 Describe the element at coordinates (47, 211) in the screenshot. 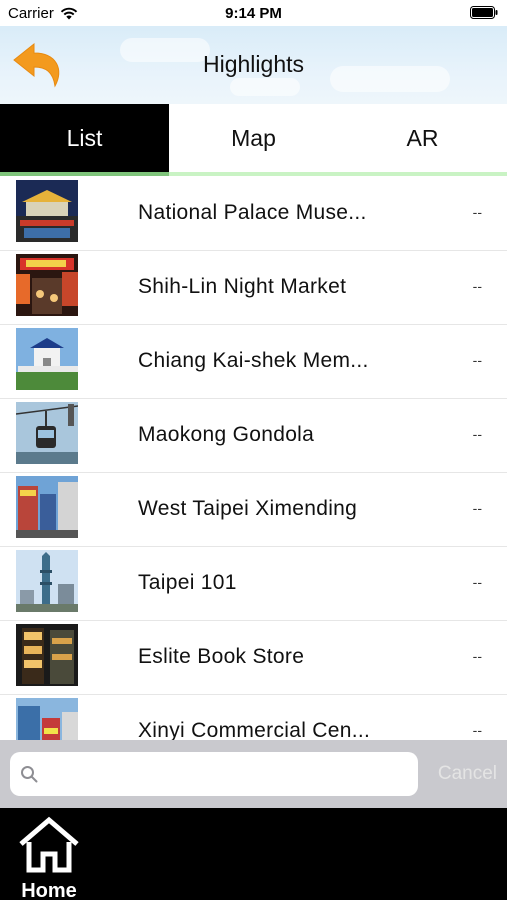

I see `palace-photo` at that location.